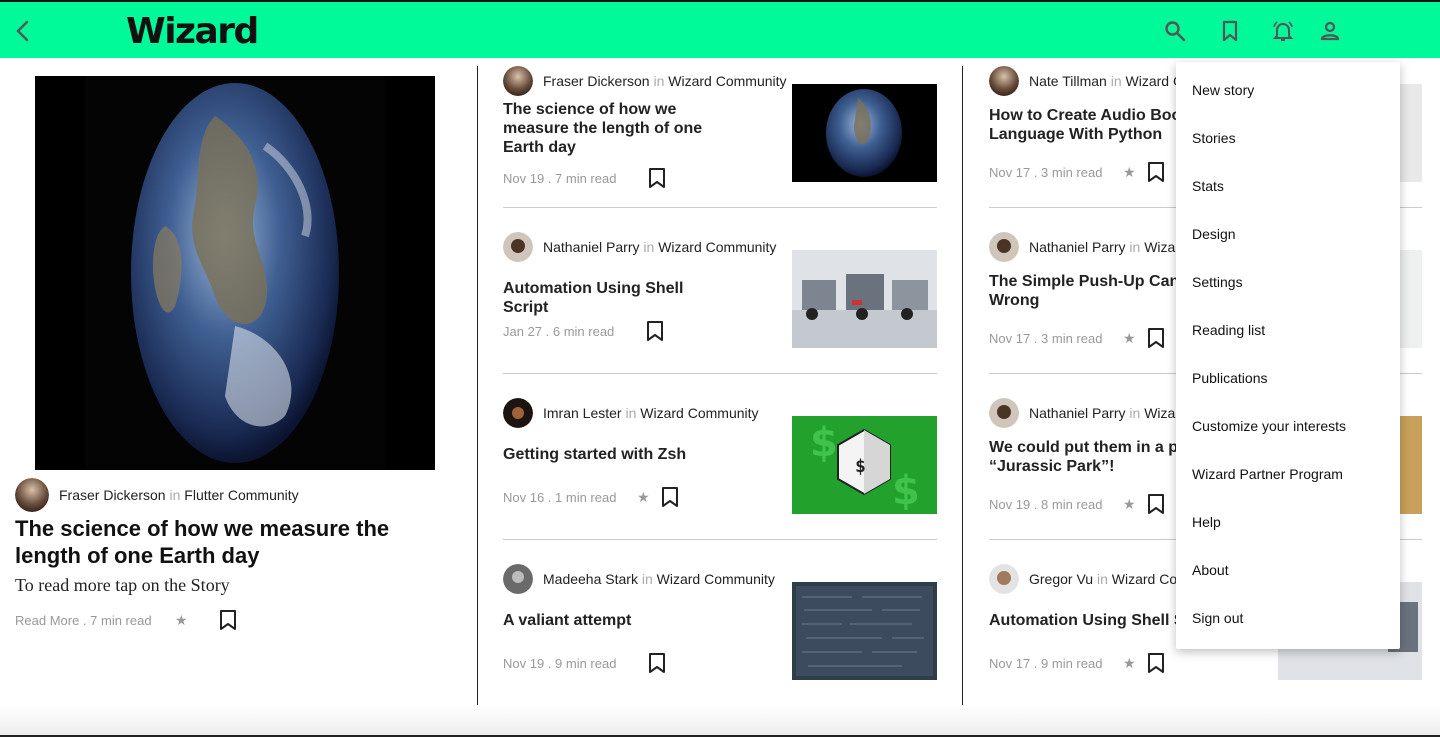 The width and height of the screenshot is (1440, 737). I want to click on featured-story-subtitle: To read more tap on the Story, so click(122, 585).